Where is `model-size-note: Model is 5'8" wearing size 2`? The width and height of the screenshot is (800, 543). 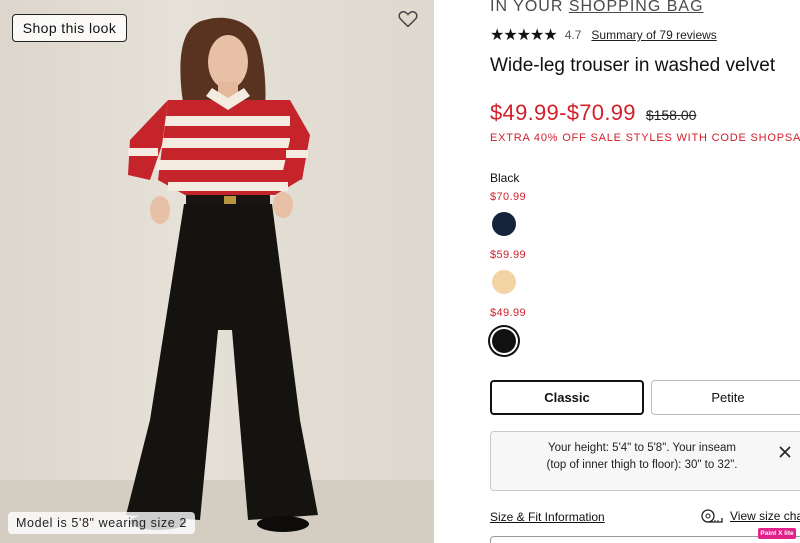 model-size-note: Model is 5'8" wearing size 2 is located at coordinates (101, 523).